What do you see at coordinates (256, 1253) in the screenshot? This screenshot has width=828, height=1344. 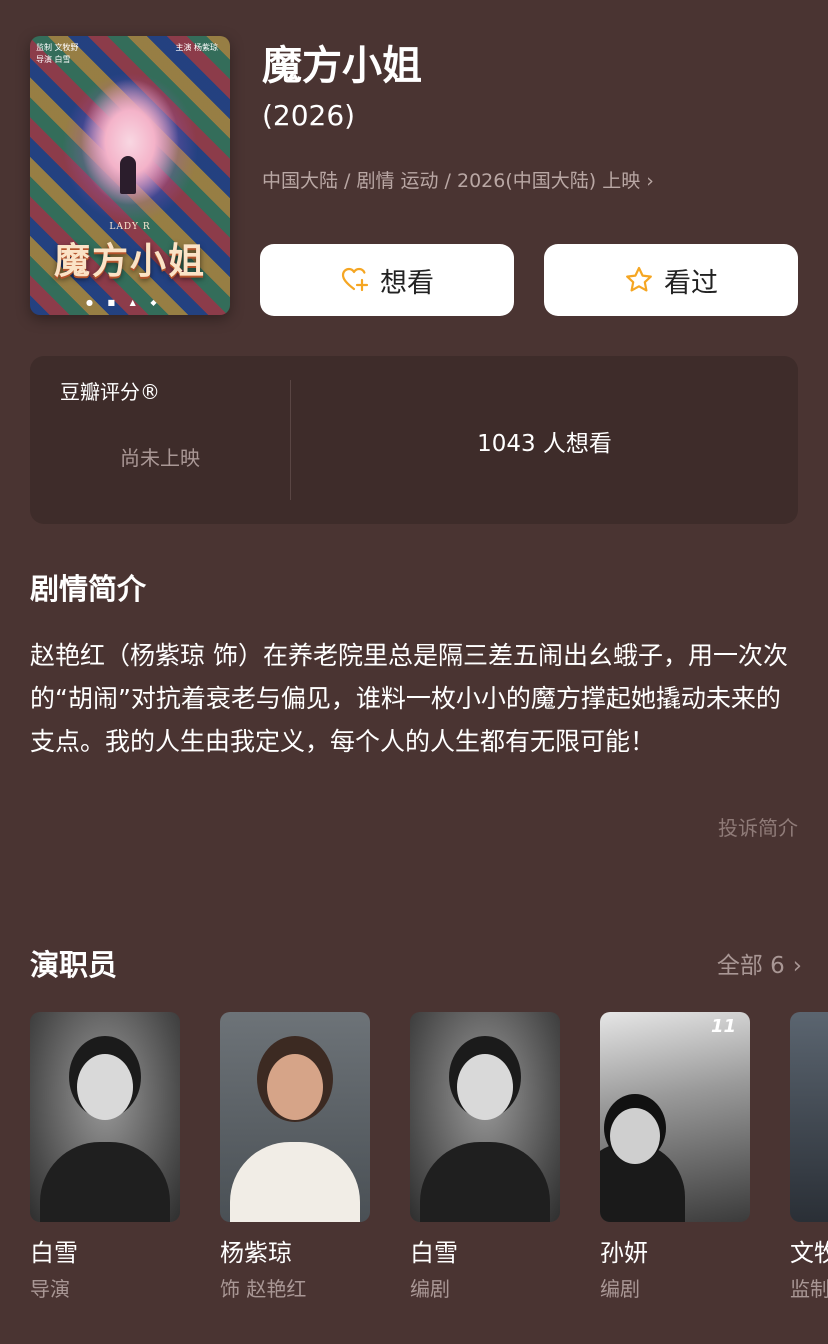 I see `cast-name: 杨紫琼` at bounding box center [256, 1253].